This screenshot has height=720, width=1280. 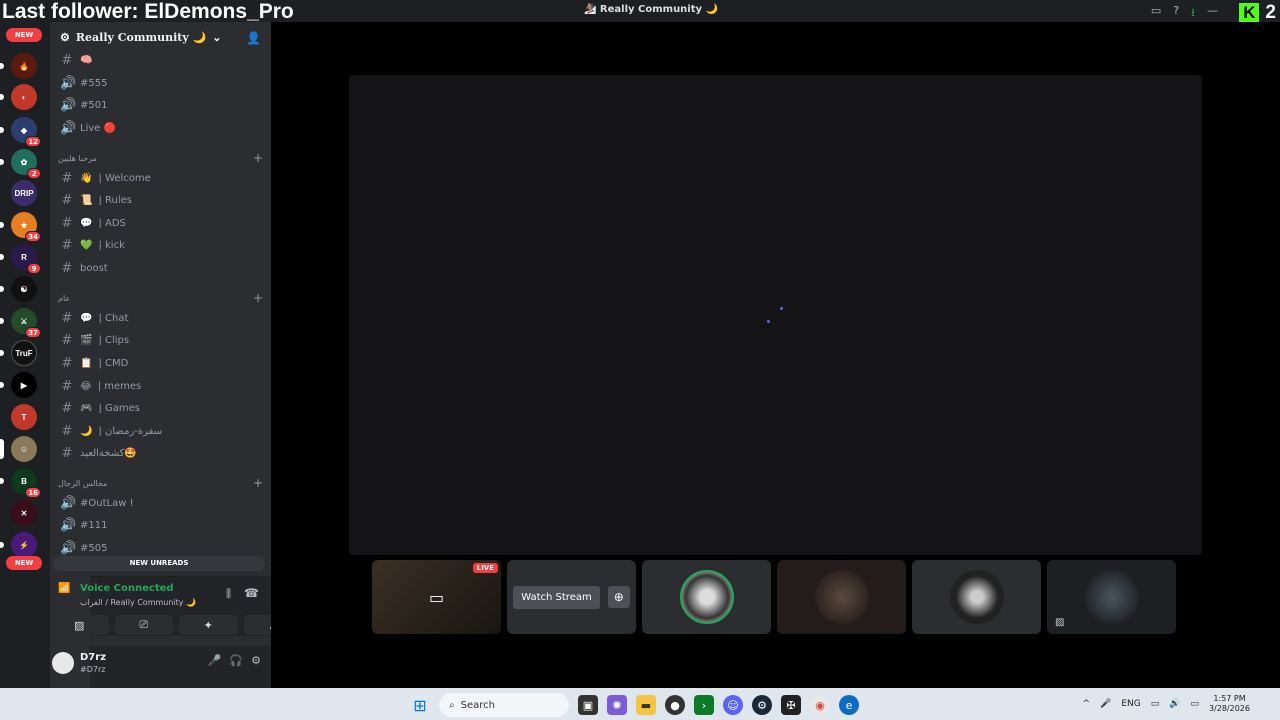 I want to click on camera-off-button: ▨, so click(x=79, y=625).